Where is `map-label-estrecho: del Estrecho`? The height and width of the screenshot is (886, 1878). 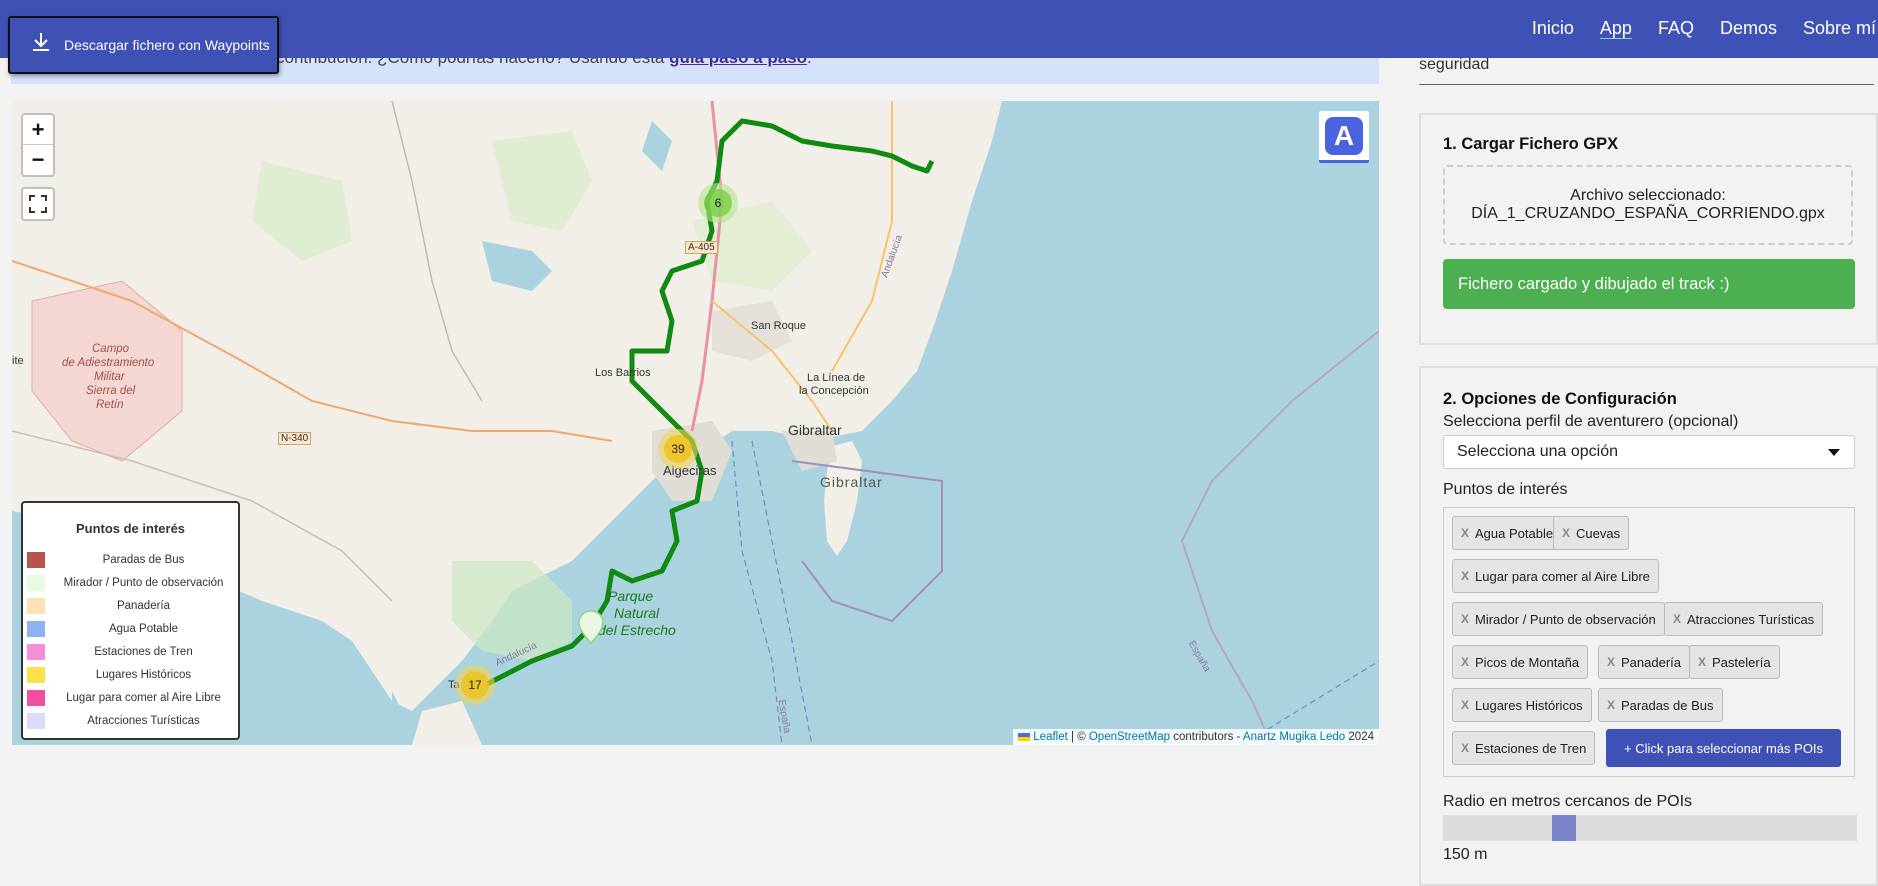 map-label-estrecho: del Estrecho is located at coordinates (637, 630).